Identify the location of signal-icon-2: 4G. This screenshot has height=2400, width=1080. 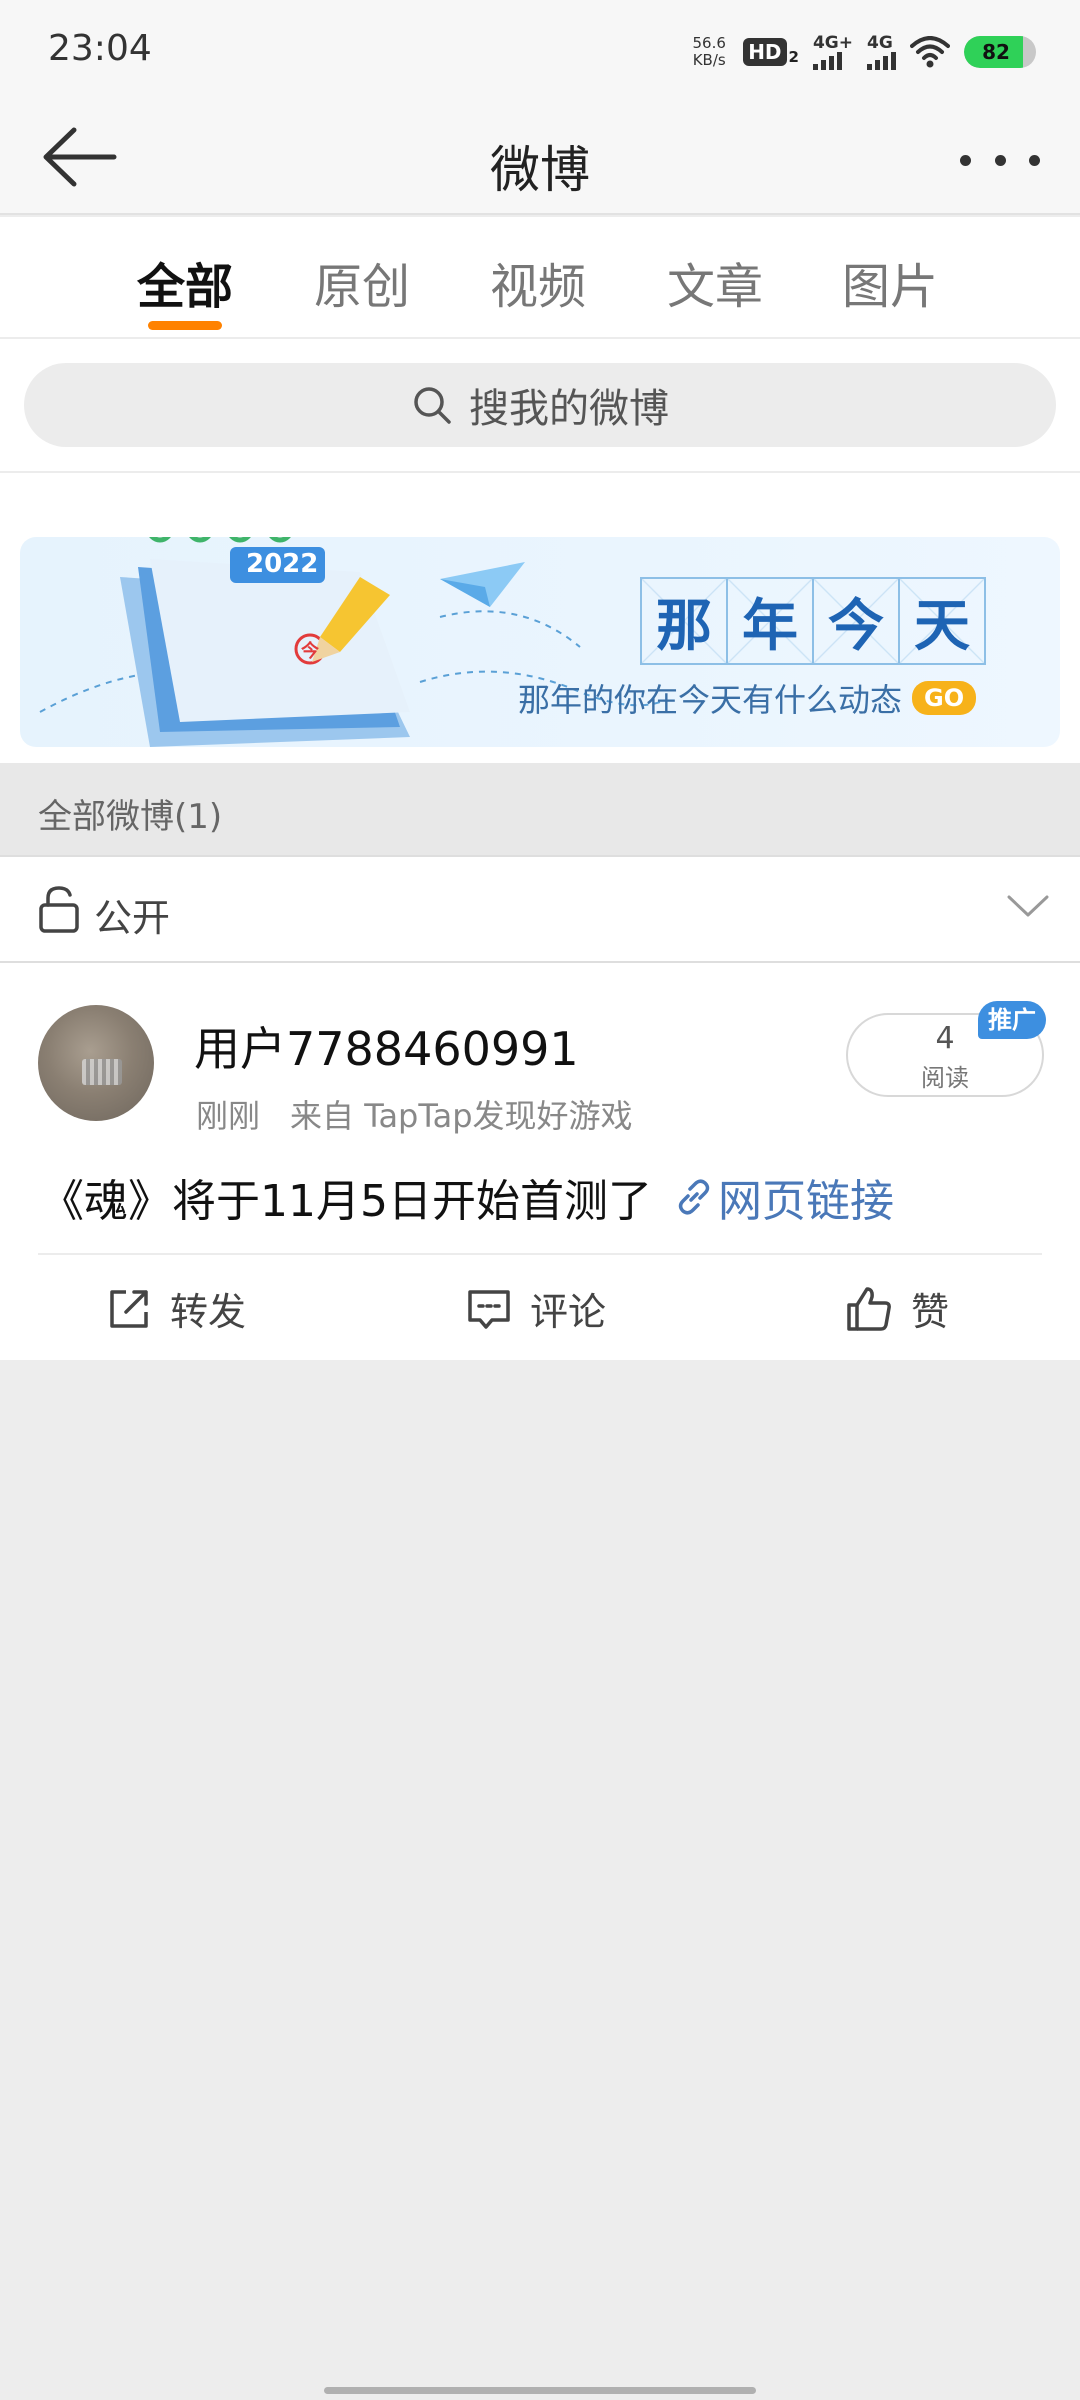
(881, 52).